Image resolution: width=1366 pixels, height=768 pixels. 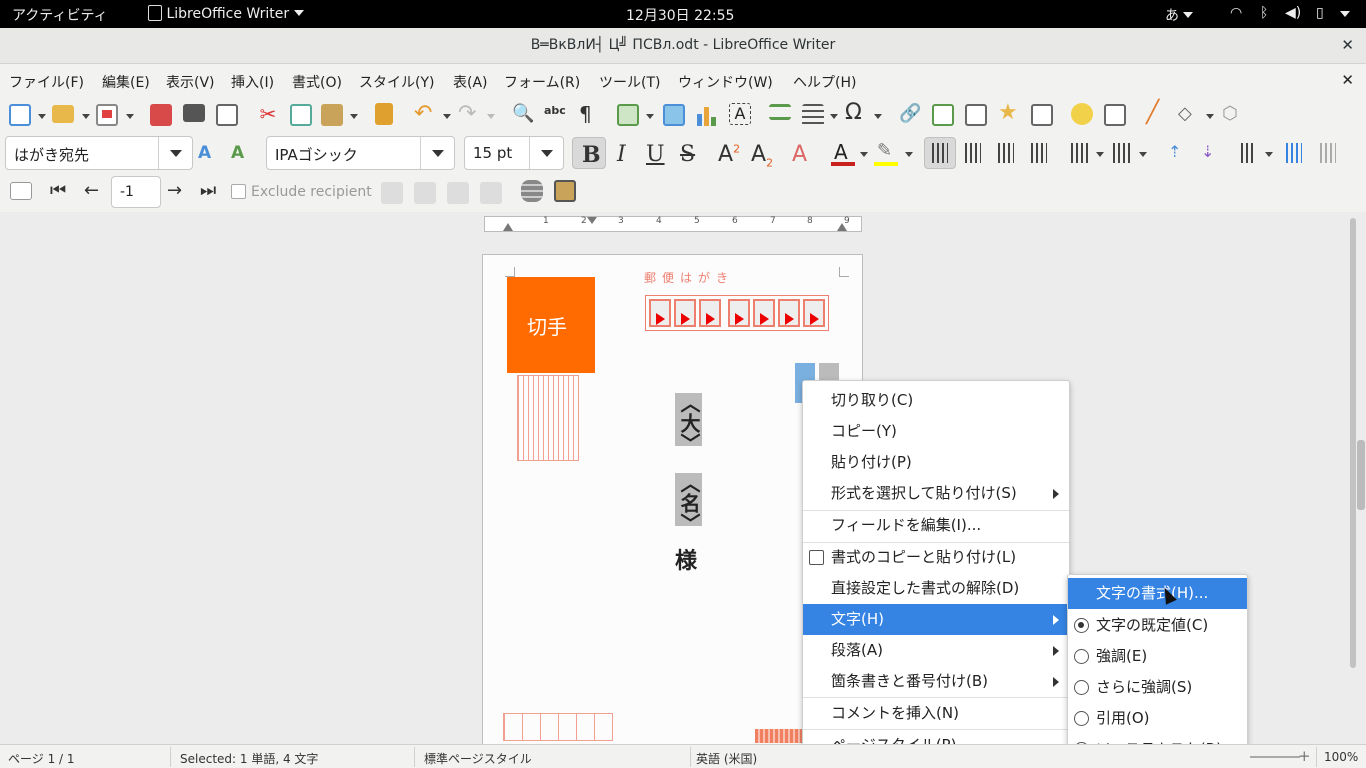 I want to click on submenu-item-quotation: 引用(O), so click(x=1157, y=718).